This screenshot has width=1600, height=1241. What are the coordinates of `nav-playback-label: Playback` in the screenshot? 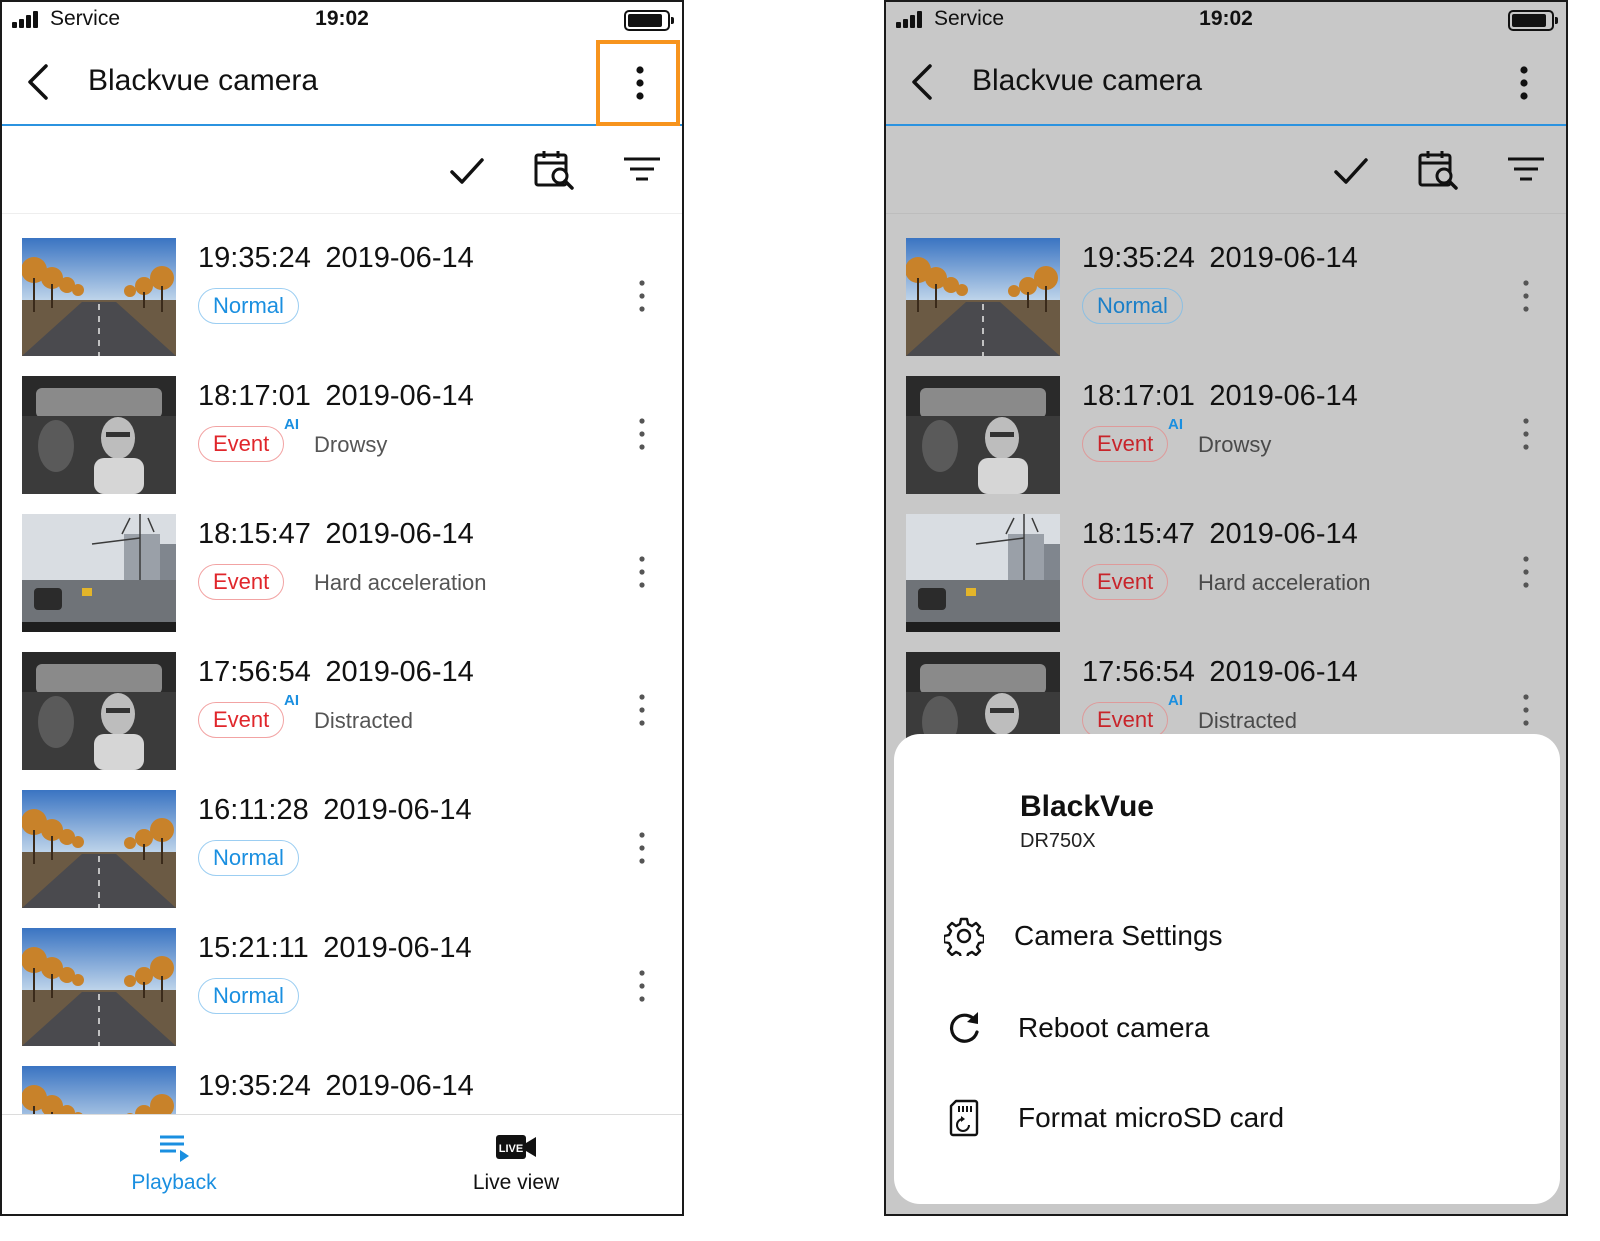 It's located at (174, 1182).